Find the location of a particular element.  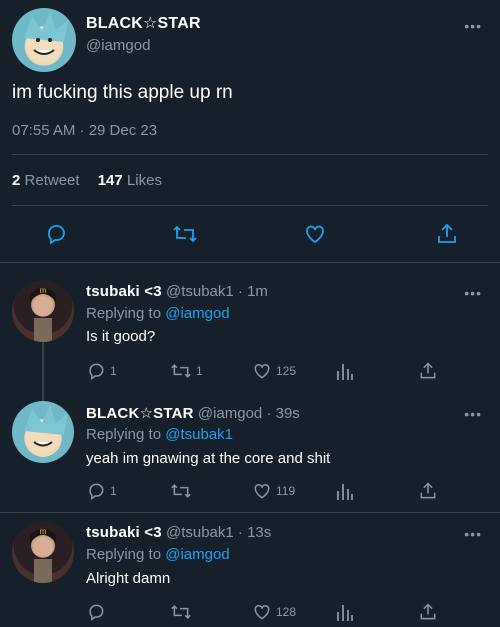

tweet-timestamp: 07:55 AM · 29 Dec 23 is located at coordinates (84, 130).